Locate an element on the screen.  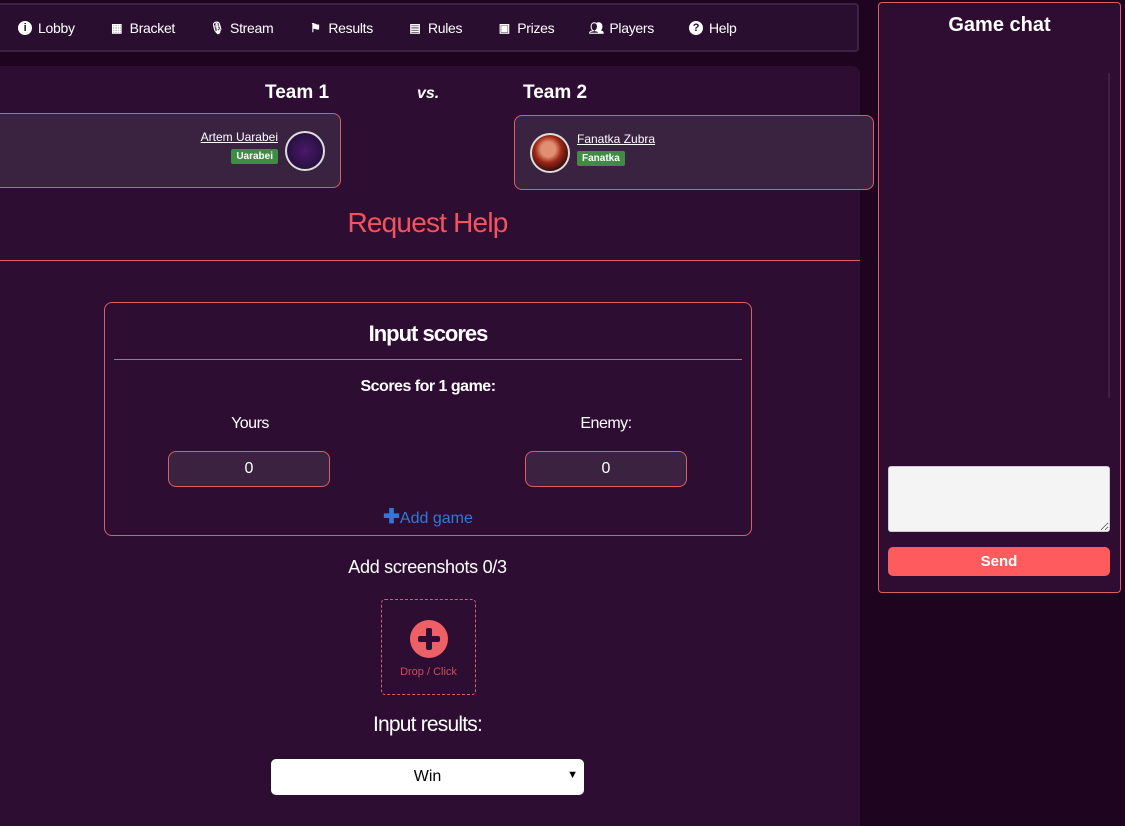
chat-message-input is located at coordinates (999, 499).